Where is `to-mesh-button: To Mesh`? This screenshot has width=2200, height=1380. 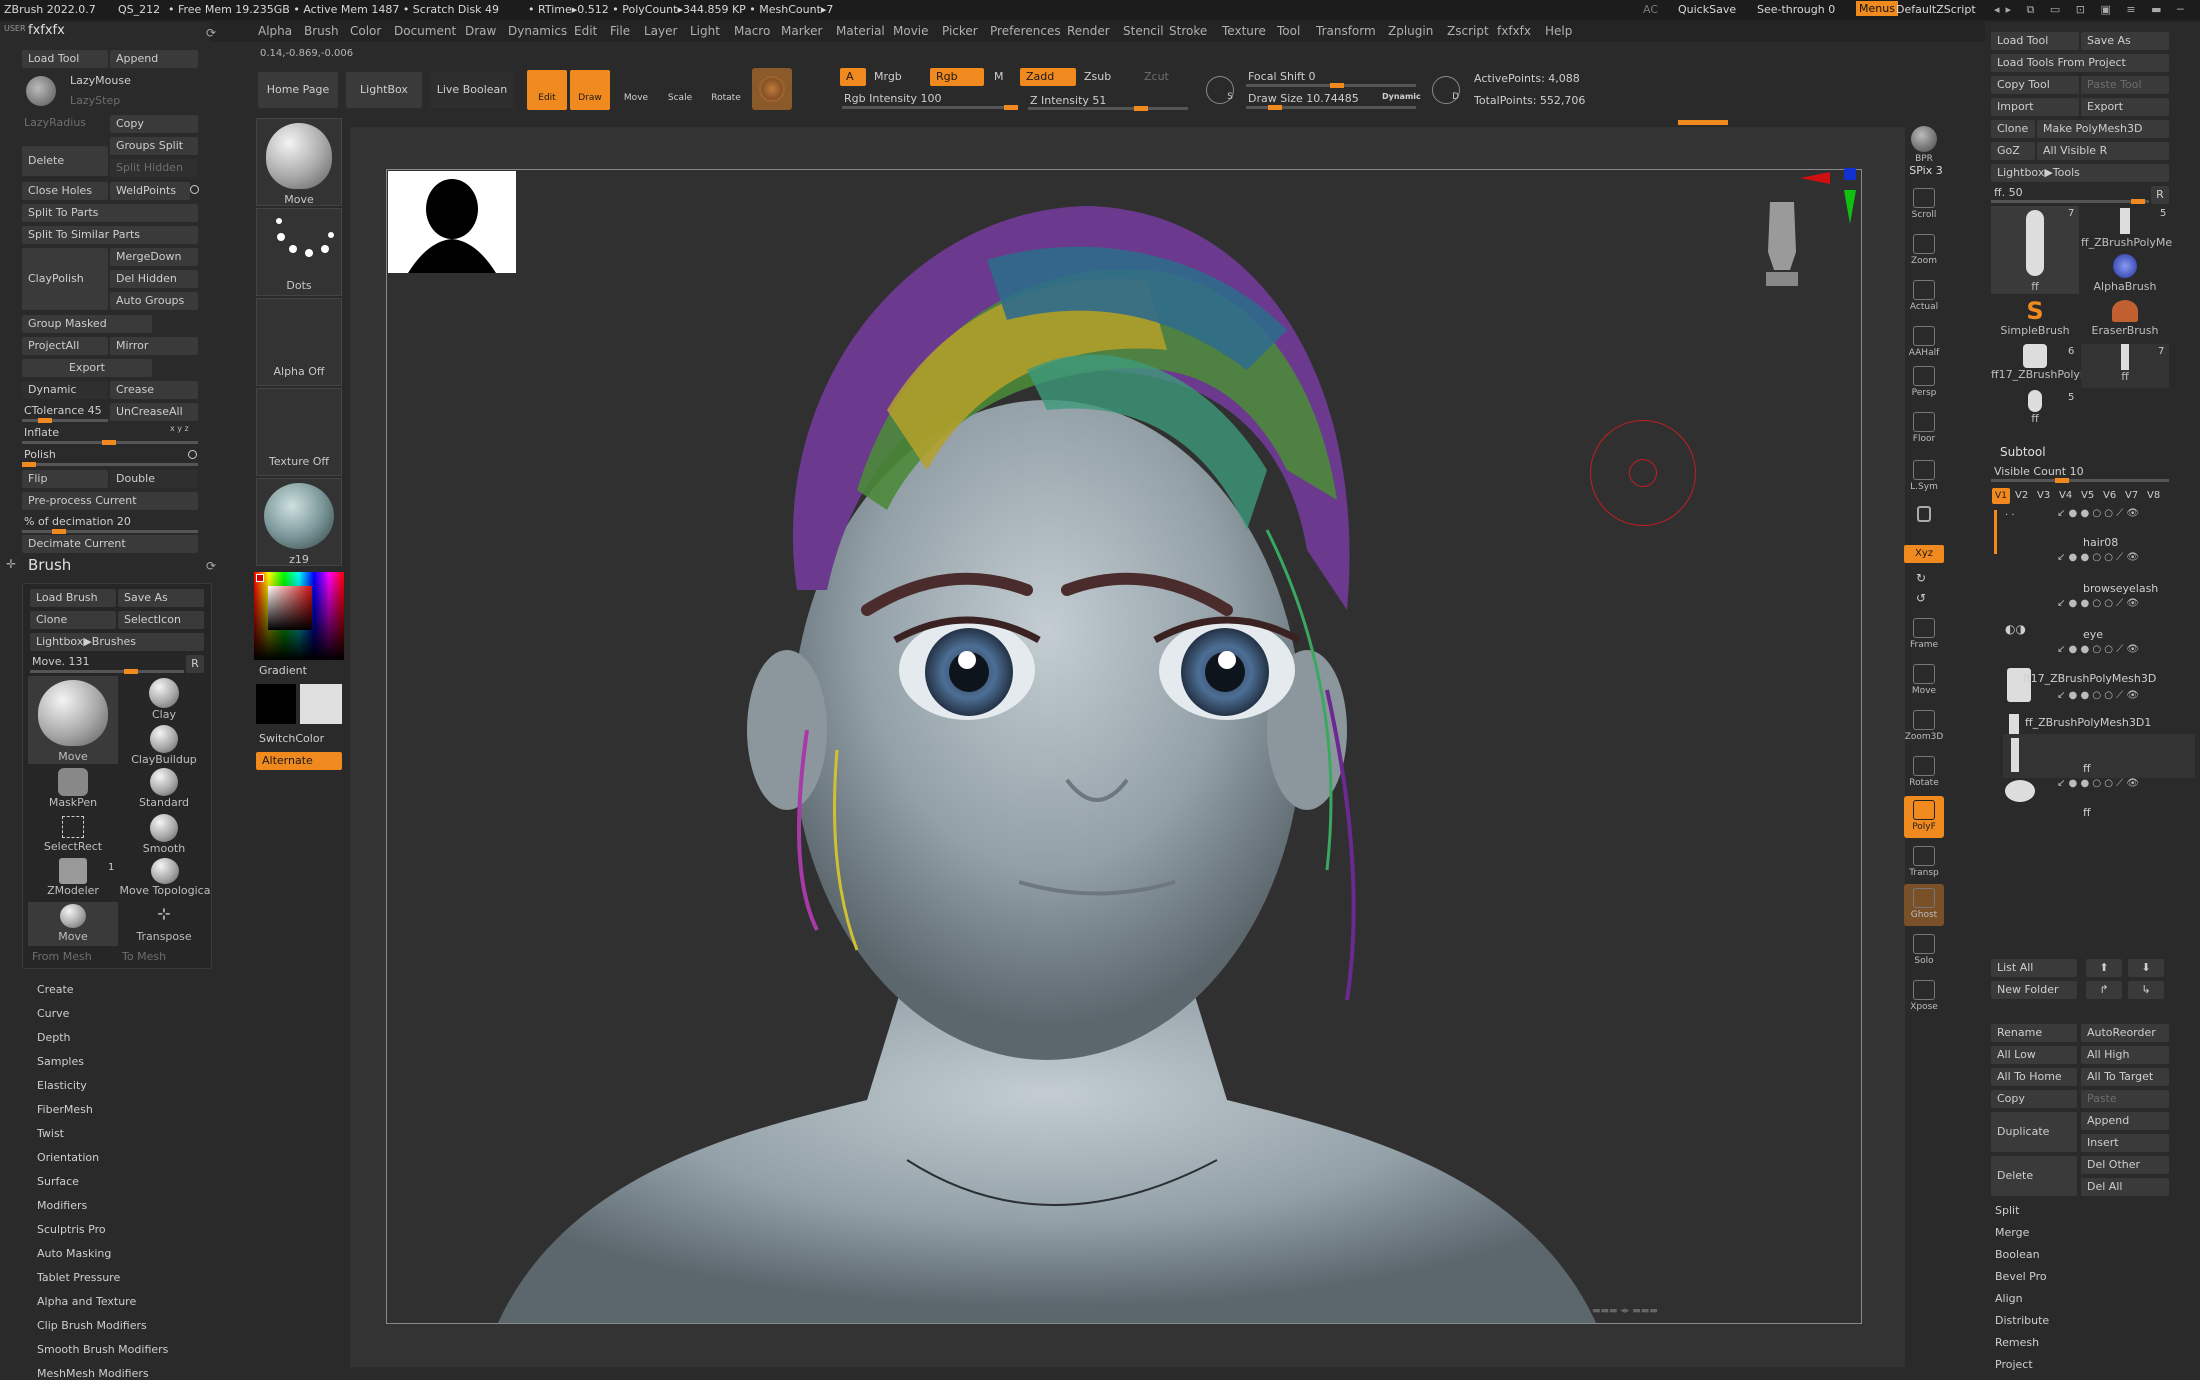
to-mesh-button: To Mesh is located at coordinates (144, 956).